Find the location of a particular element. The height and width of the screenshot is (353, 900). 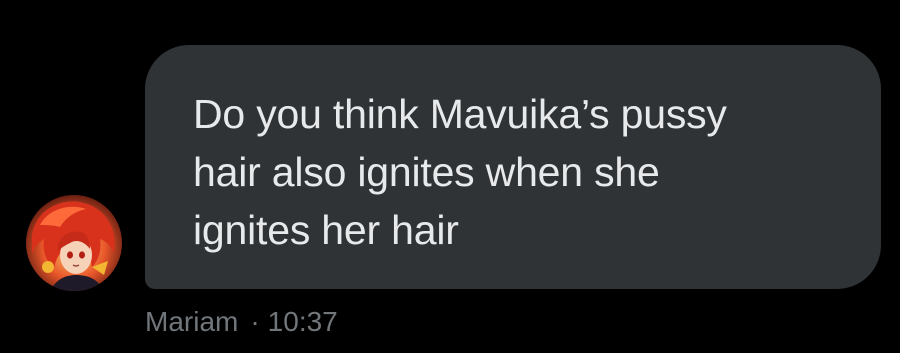

sender-name: Mariam is located at coordinates (192, 321).